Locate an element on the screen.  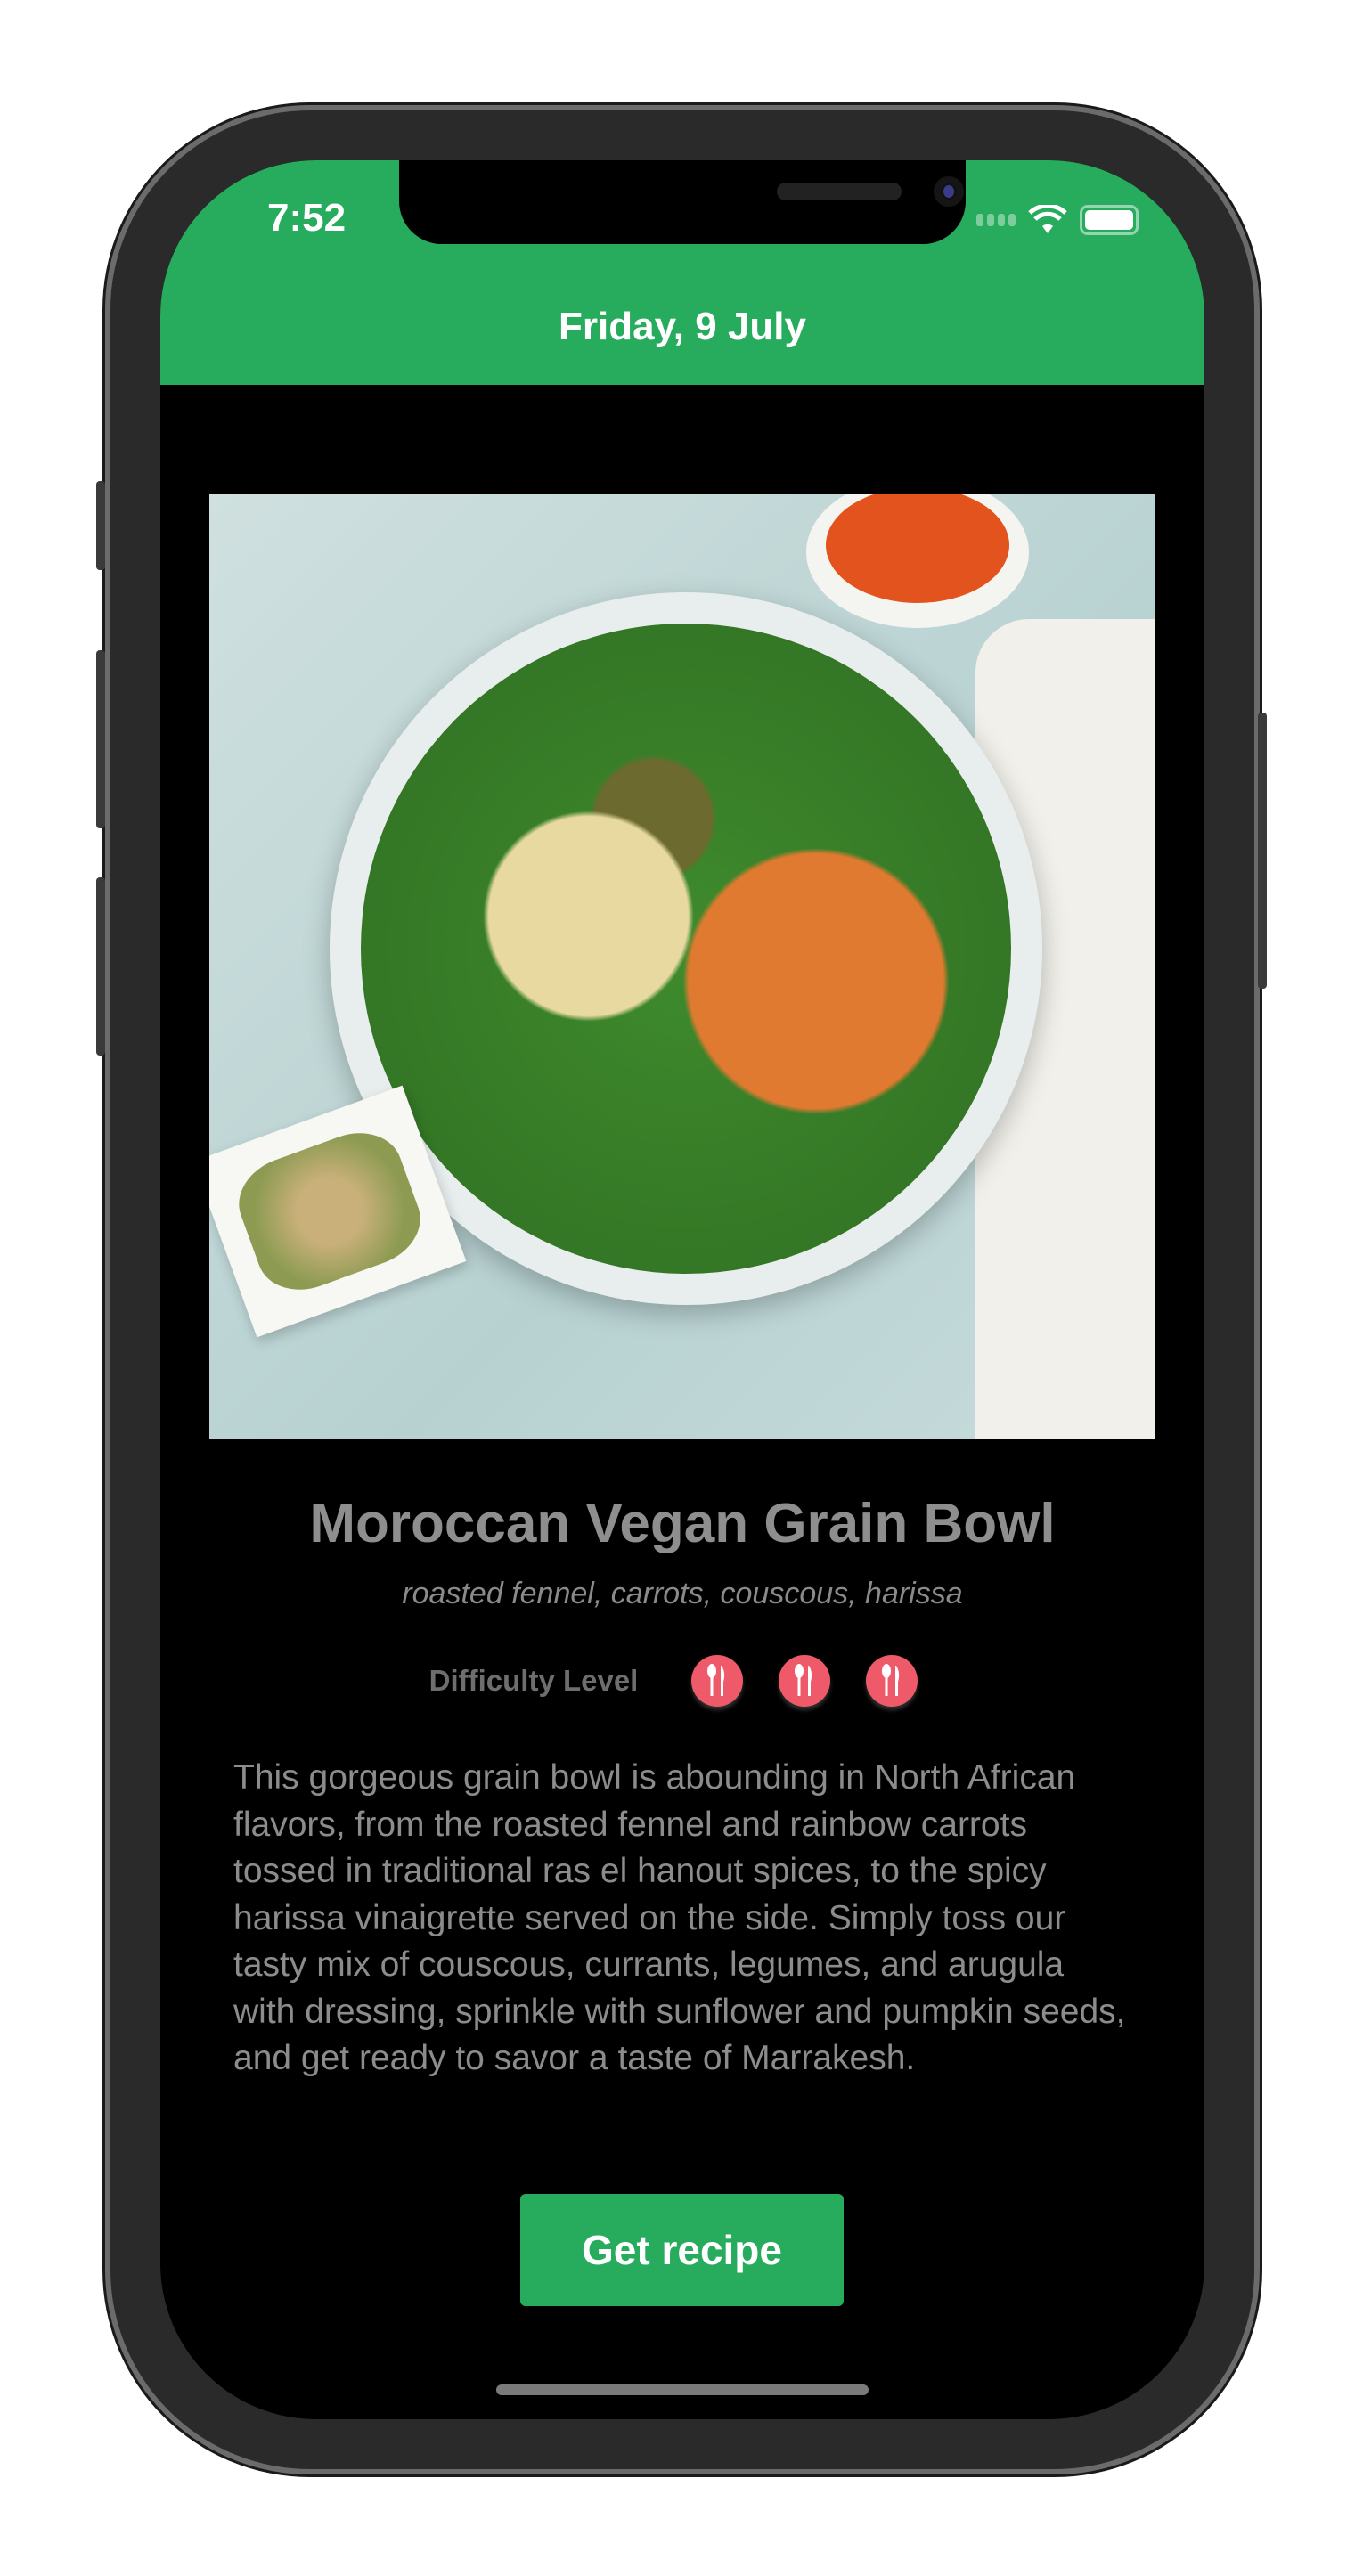
status-icons is located at coordinates (1057, 220).